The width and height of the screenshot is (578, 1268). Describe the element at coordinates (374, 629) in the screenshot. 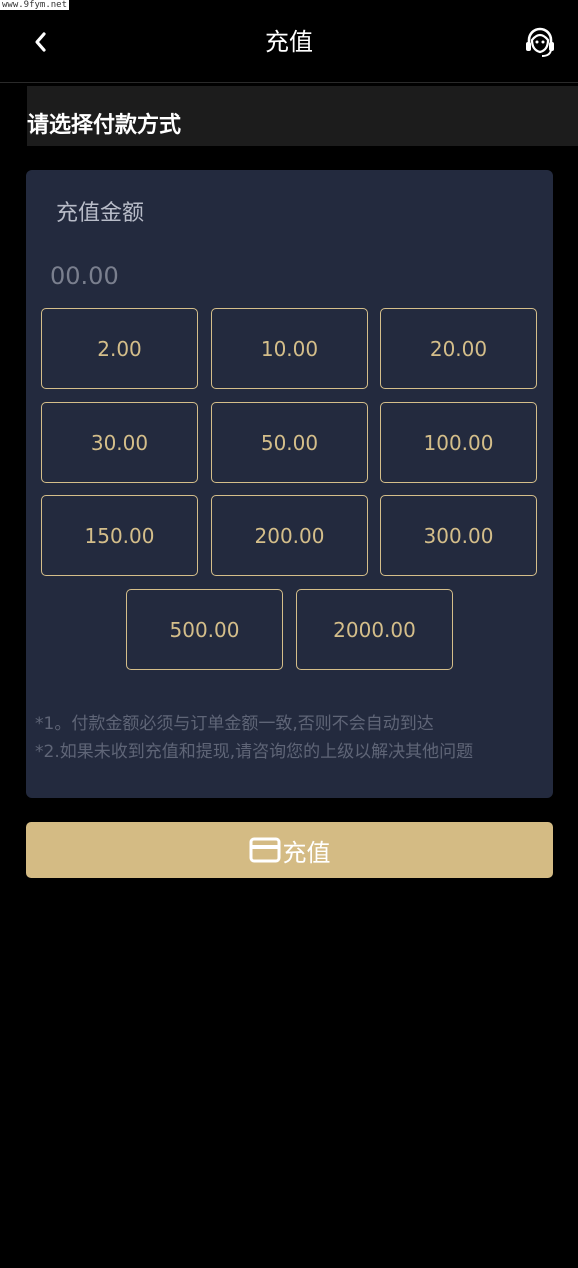

I see `amount-option-button: 2000.00` at that location.